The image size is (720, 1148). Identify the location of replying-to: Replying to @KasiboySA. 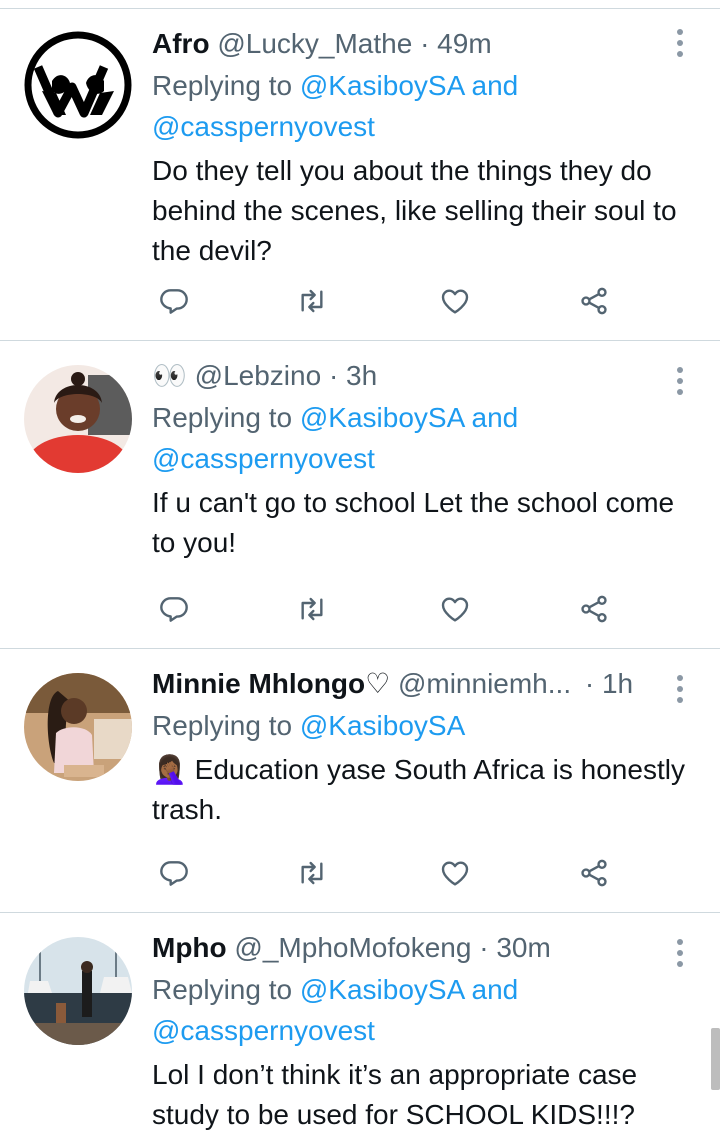
(422, 725).